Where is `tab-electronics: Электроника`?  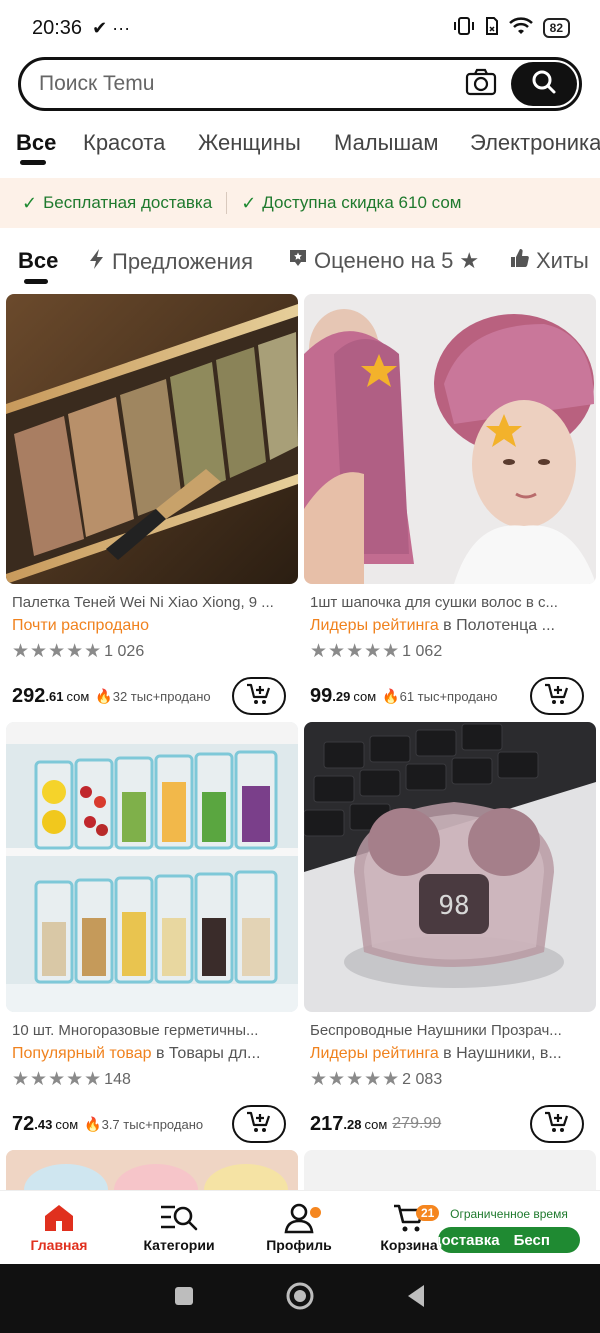 tab-electronics: Электроника is located at coordinates (535, 143).